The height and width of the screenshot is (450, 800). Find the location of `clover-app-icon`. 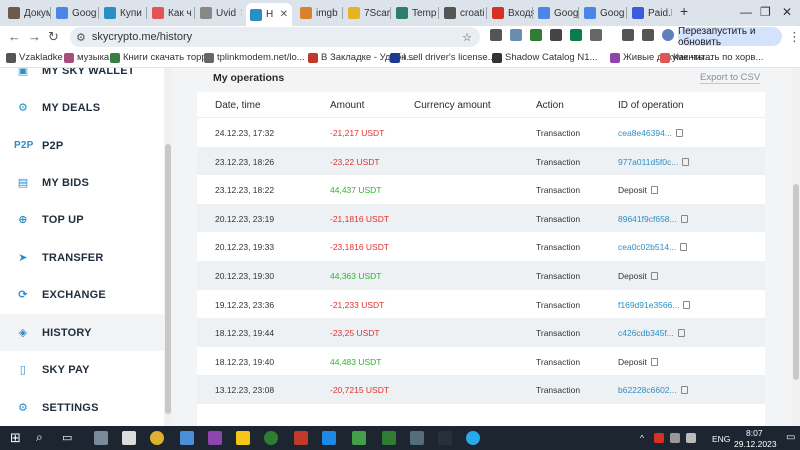

clover-app-icon is located at coordinates (359, 438).